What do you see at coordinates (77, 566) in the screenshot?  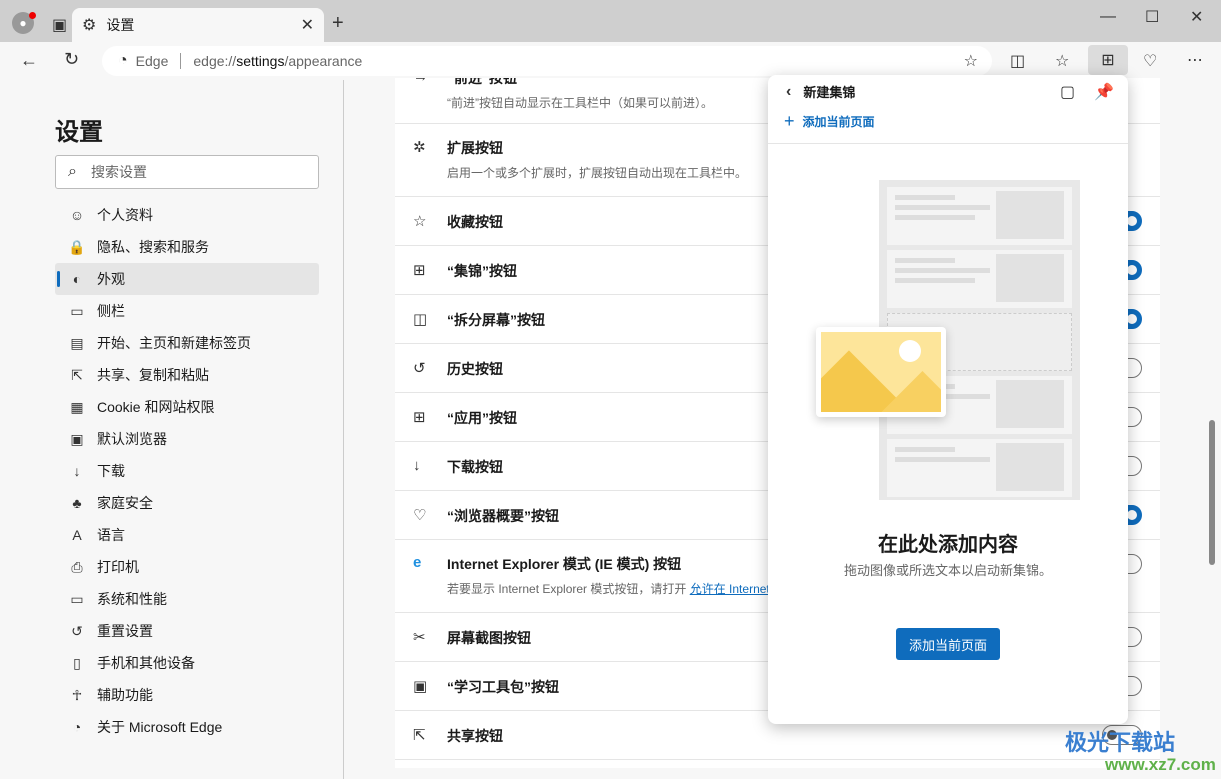 I see `printer-icon: ⎙` at bounding box center [77, 566].